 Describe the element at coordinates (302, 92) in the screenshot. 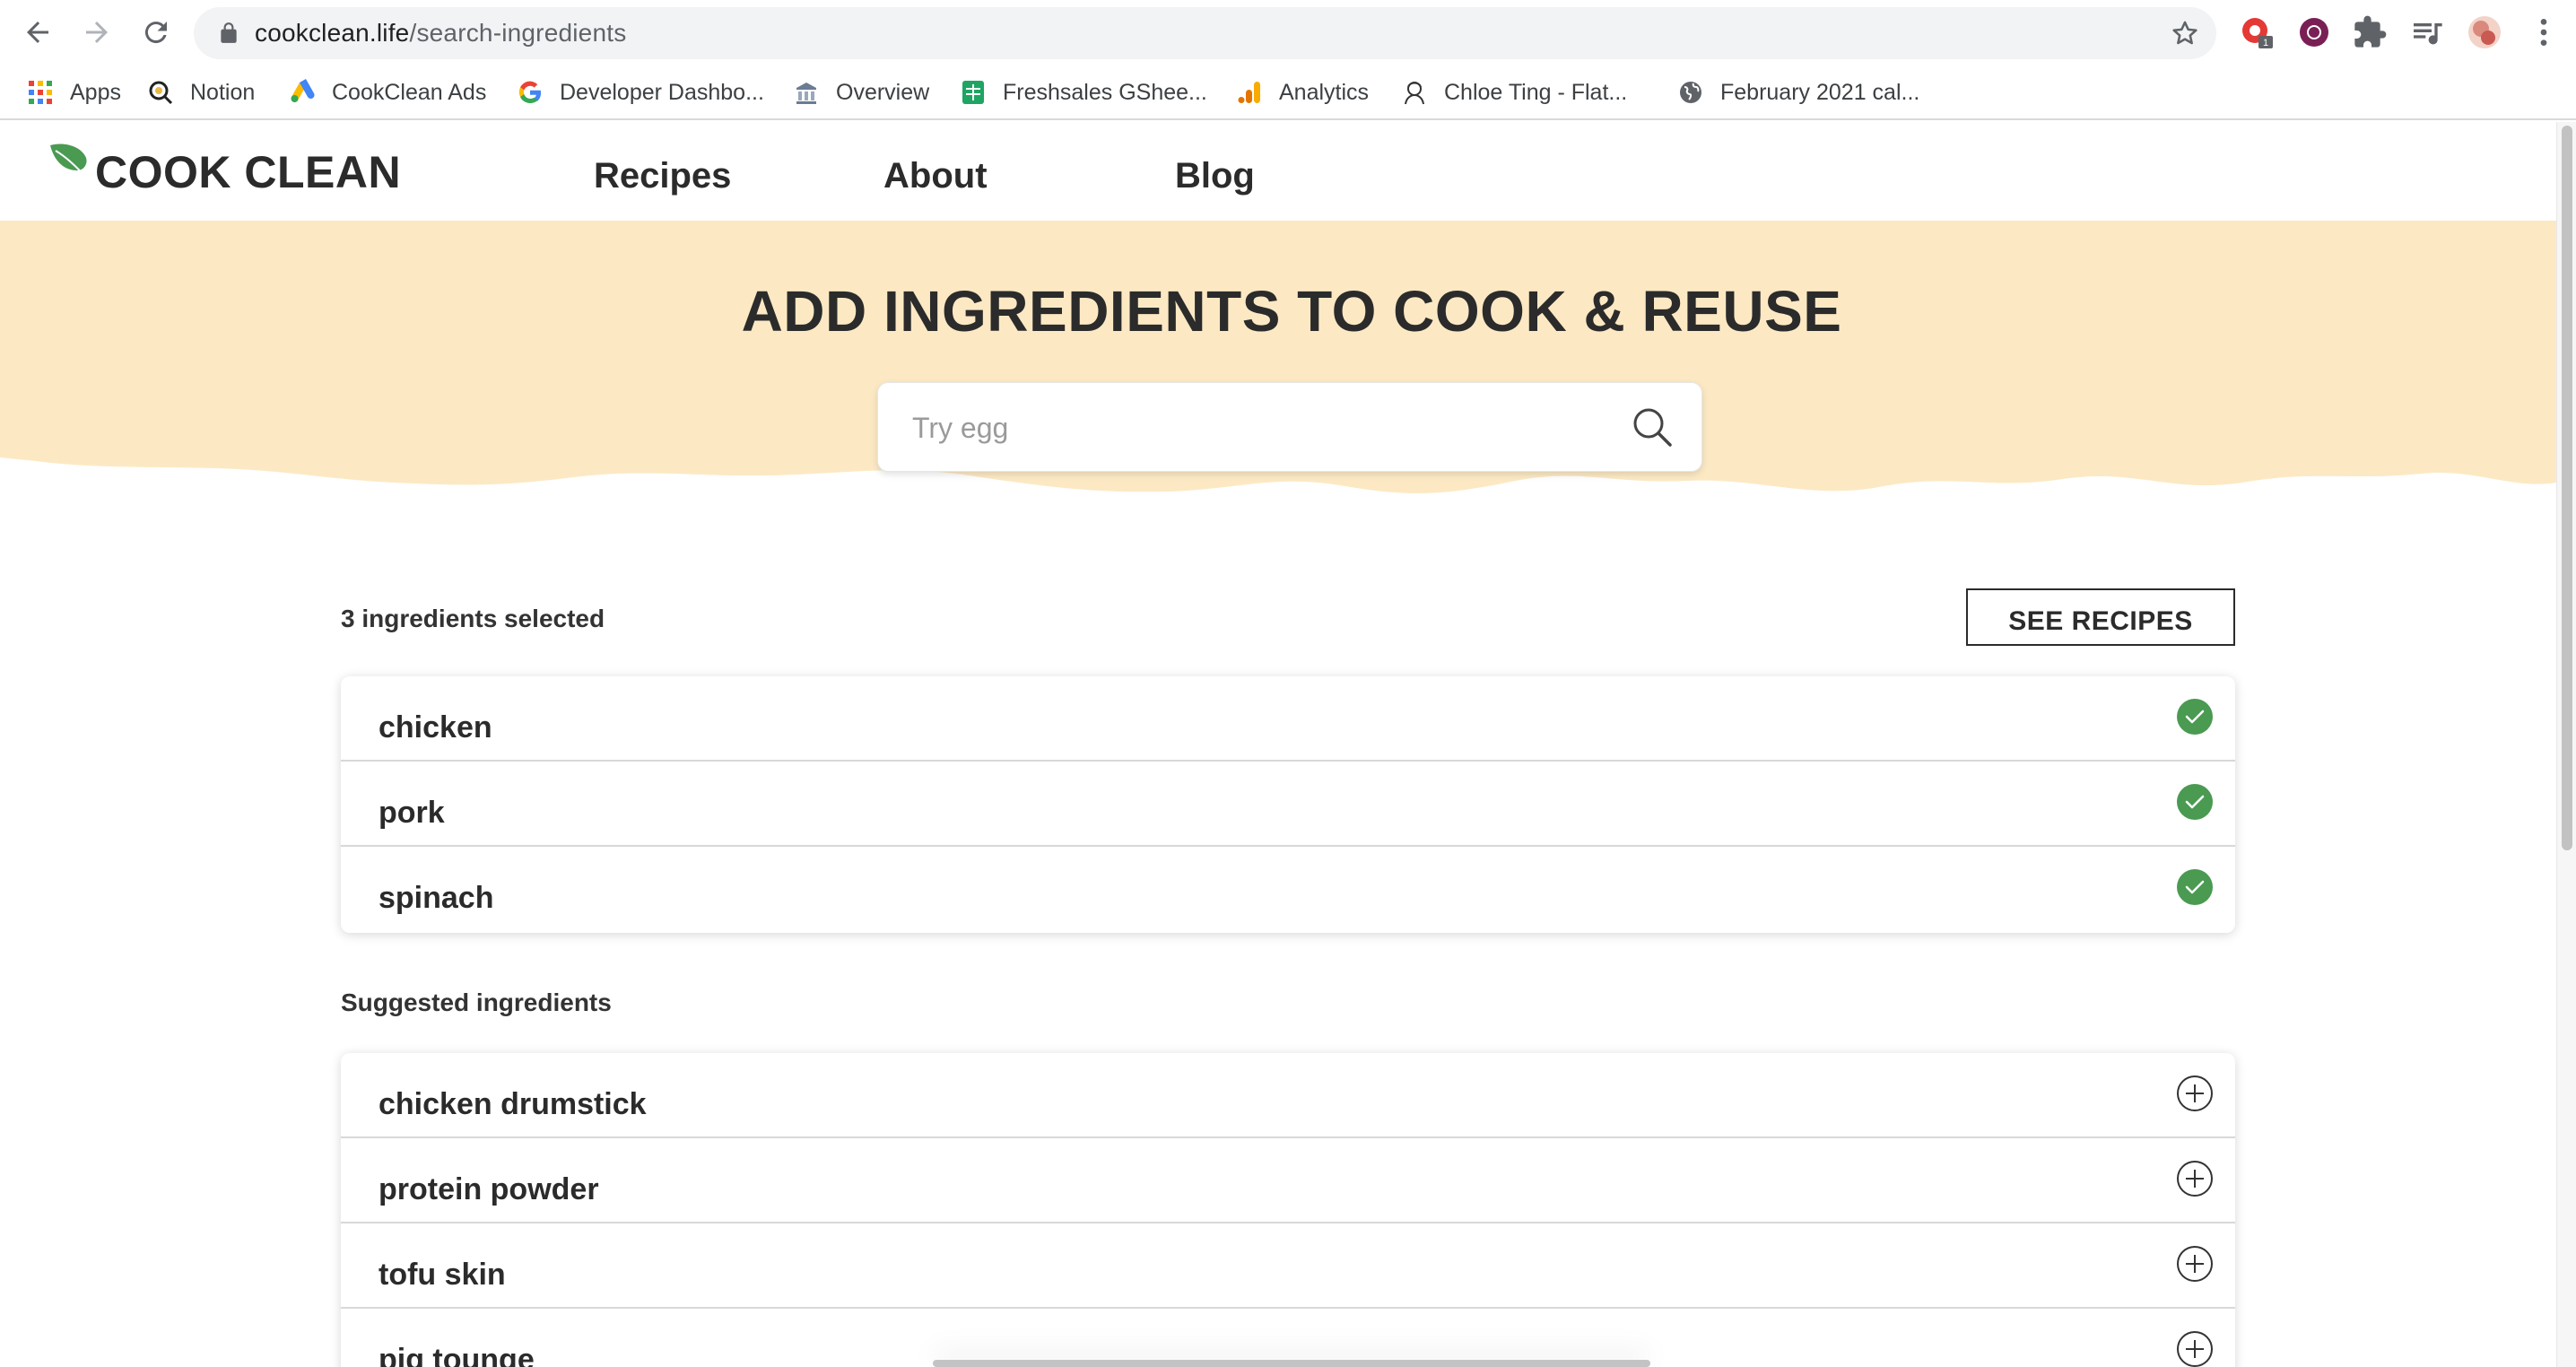

I see `google-ads-icon` at that location.